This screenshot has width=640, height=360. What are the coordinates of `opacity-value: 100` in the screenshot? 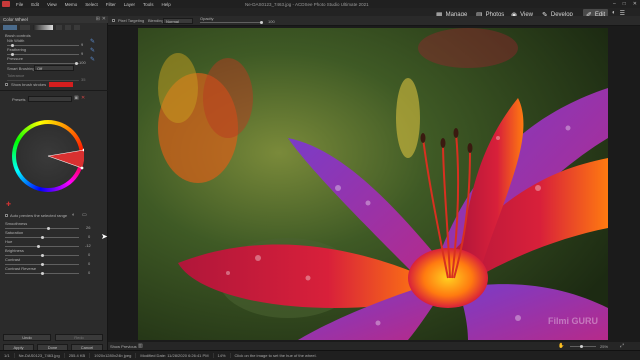 It's located at (271, 21).